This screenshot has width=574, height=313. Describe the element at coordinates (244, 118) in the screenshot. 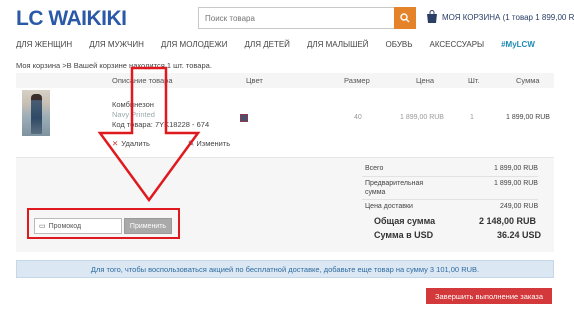

I see `color-swatch` at that location.